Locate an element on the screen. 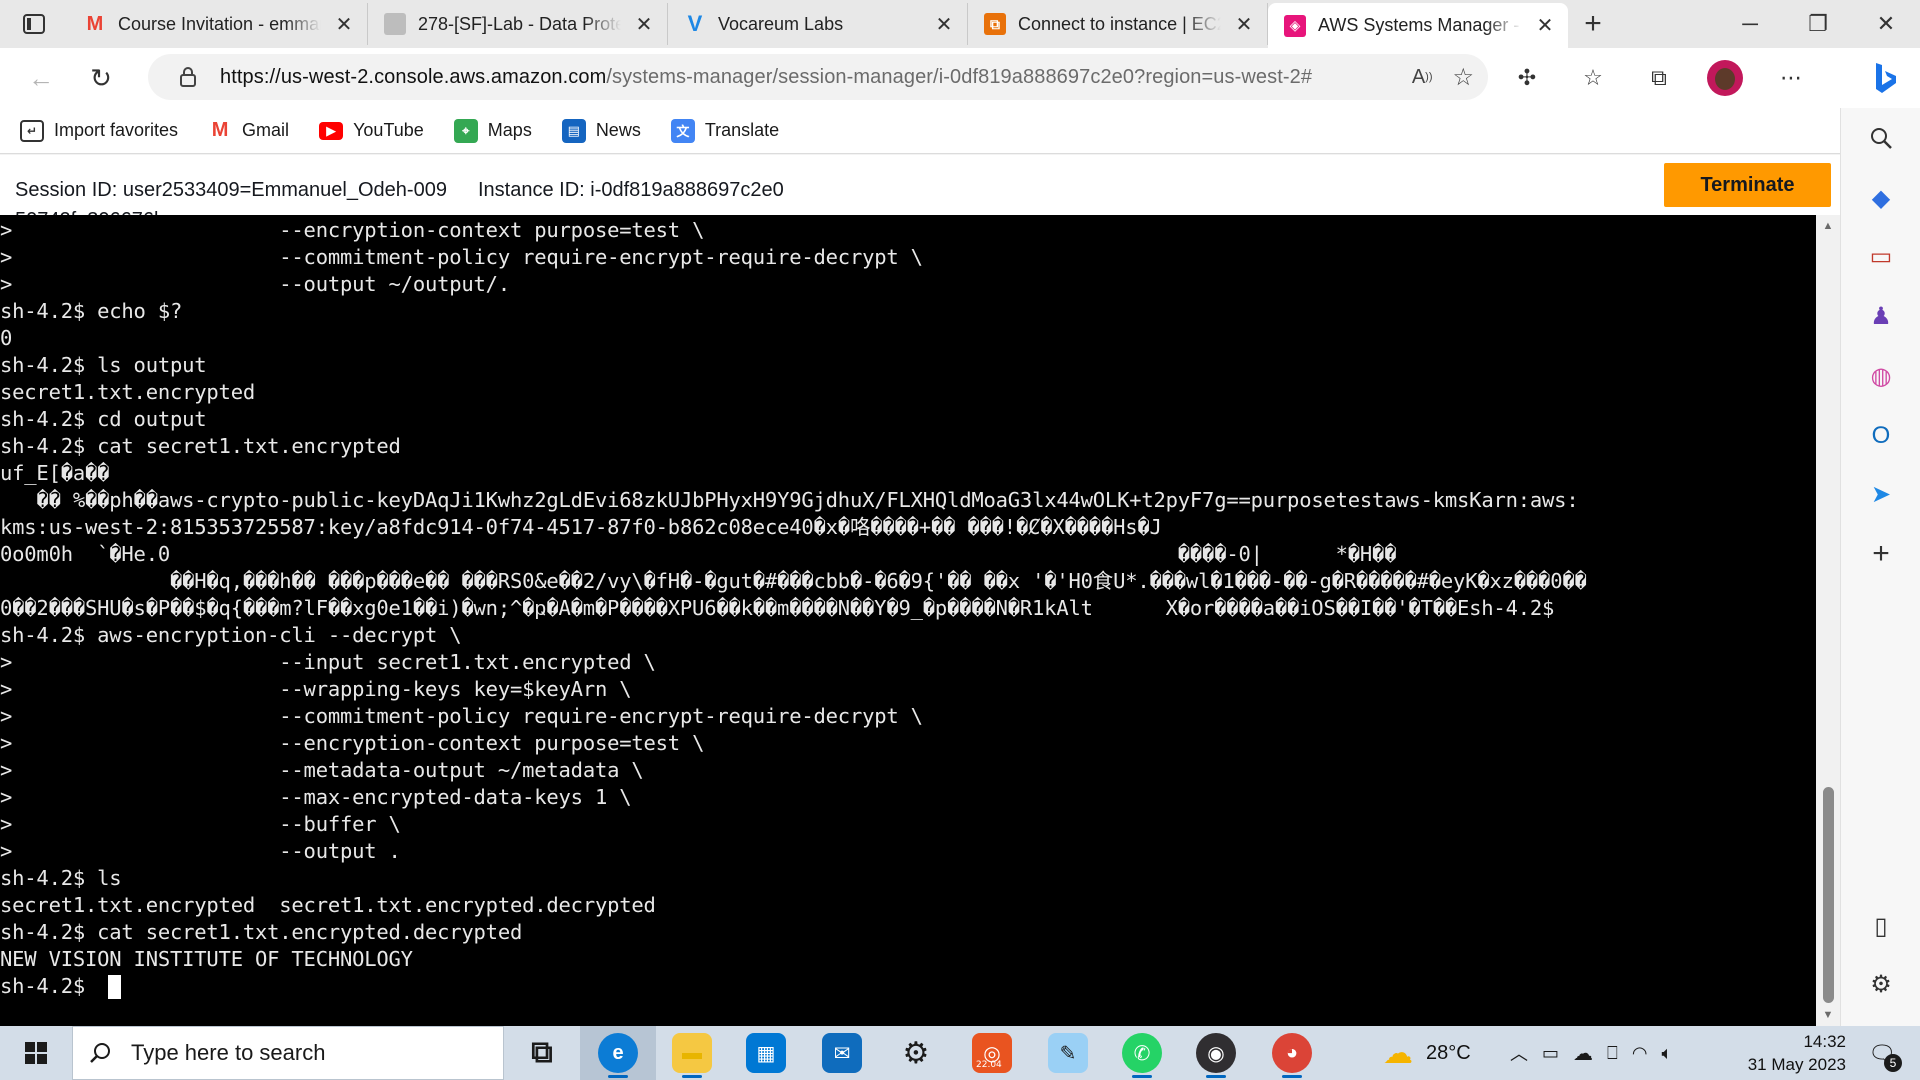 The image size is (1920, 1080). tools-icon: ▭ is located at coordinates (1881, 256).